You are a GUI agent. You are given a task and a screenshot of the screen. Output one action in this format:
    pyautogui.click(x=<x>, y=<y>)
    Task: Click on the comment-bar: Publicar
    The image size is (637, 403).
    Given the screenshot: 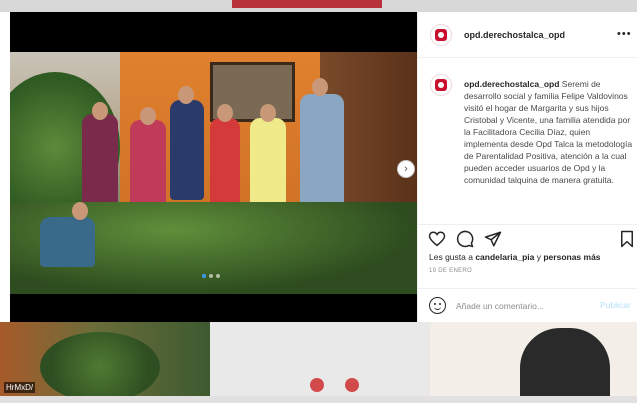 What is the action you would take?
    pyautogui.click(x=527, y=305)
    